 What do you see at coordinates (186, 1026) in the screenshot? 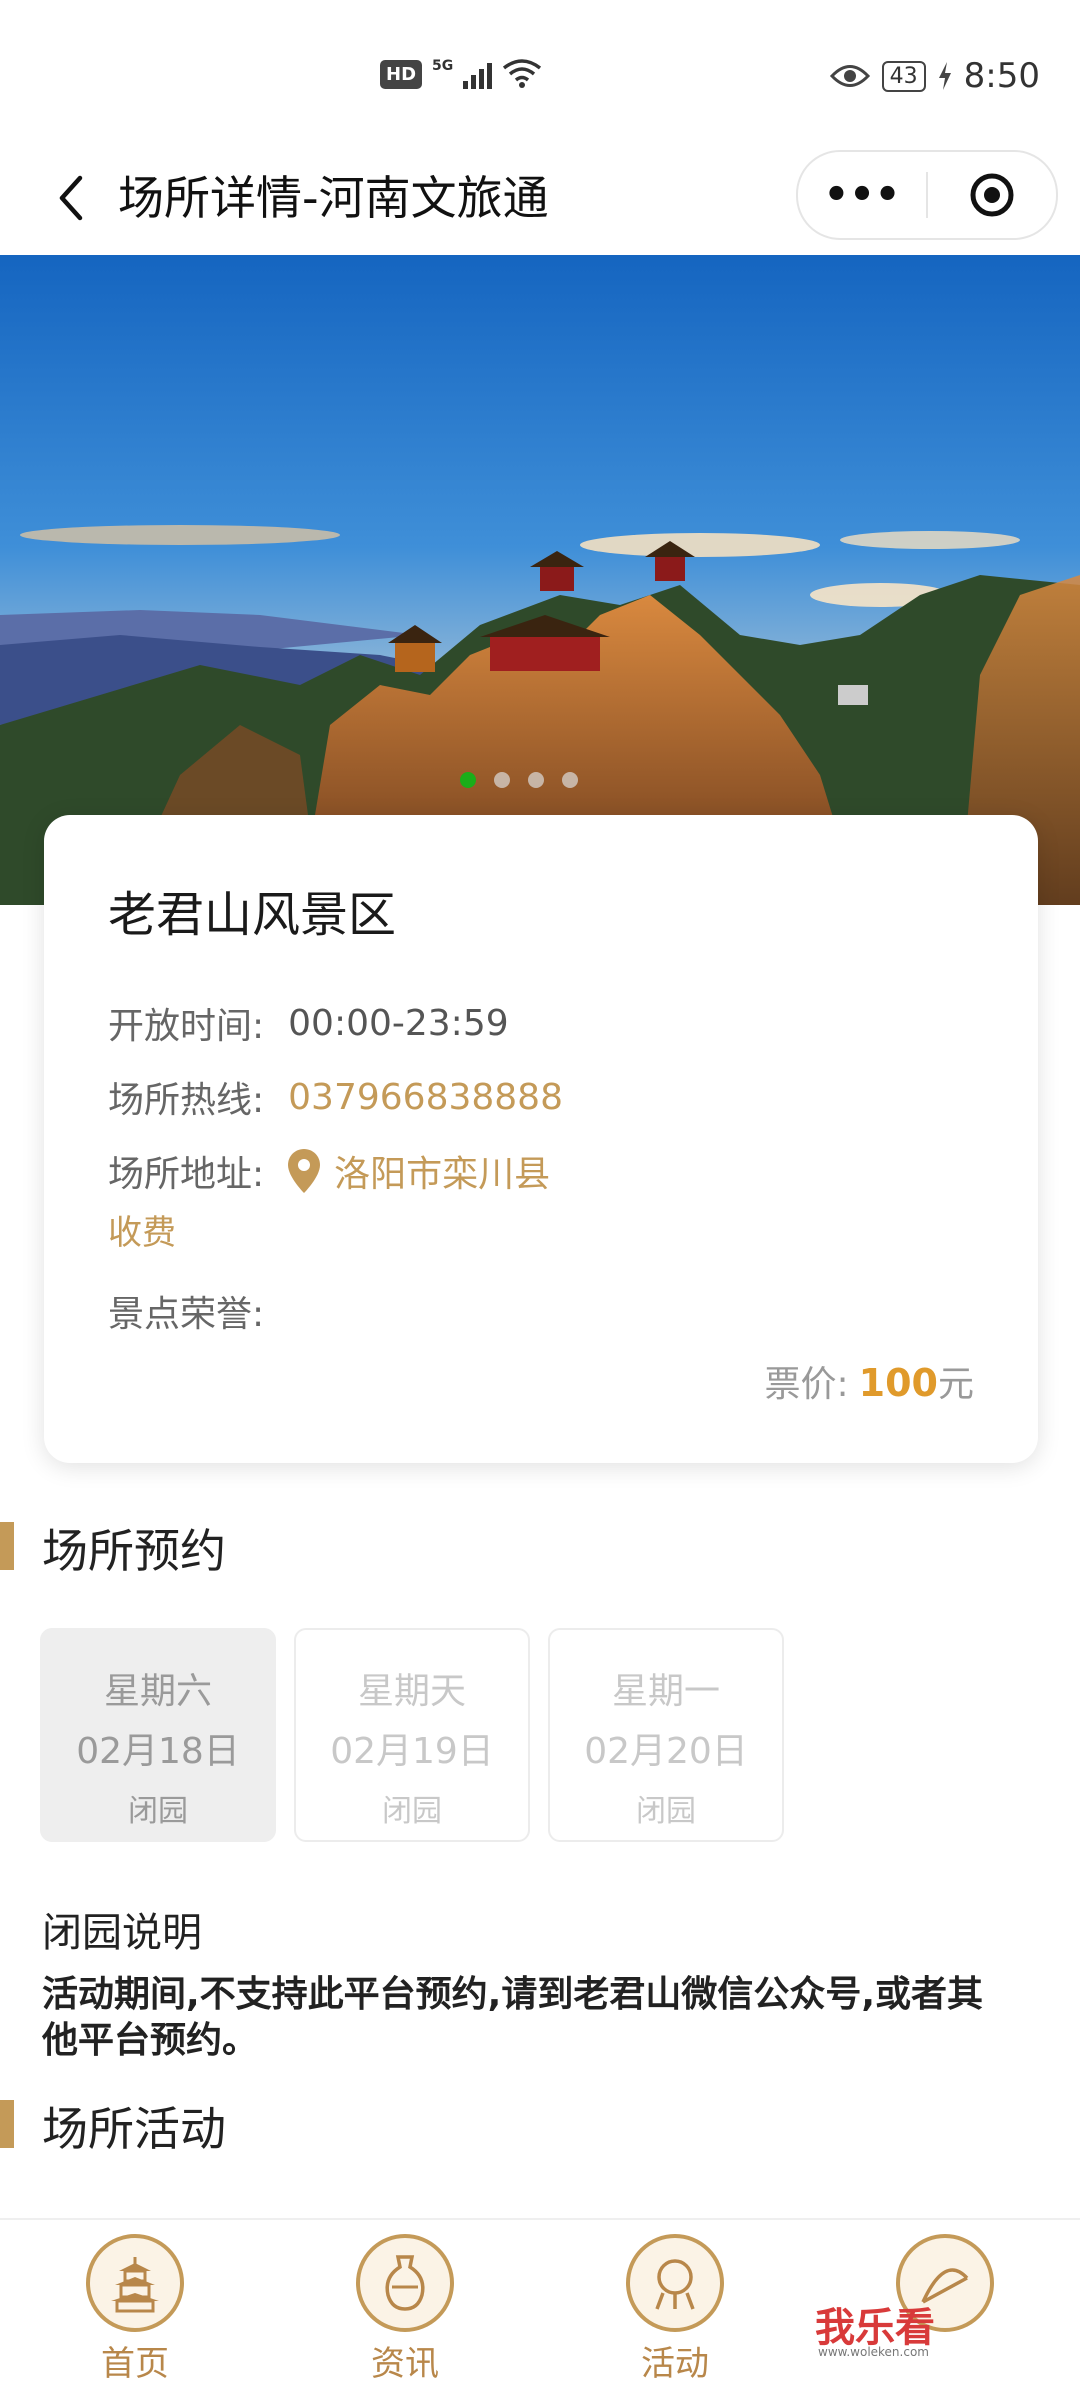
I see `open-hours-label: 开放时间:` at bounding box center [186, 1026].